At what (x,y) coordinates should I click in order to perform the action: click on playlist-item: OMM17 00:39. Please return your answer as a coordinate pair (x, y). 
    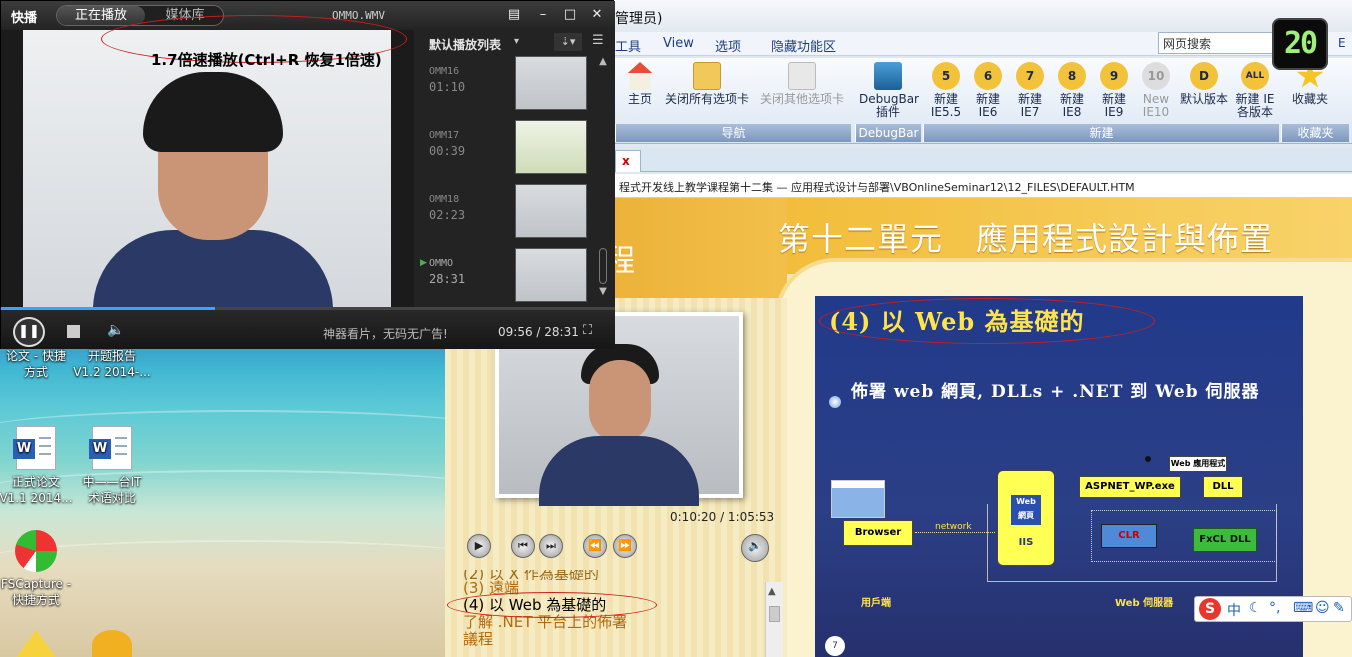
    Looking at the image, I should click on (506, 150).